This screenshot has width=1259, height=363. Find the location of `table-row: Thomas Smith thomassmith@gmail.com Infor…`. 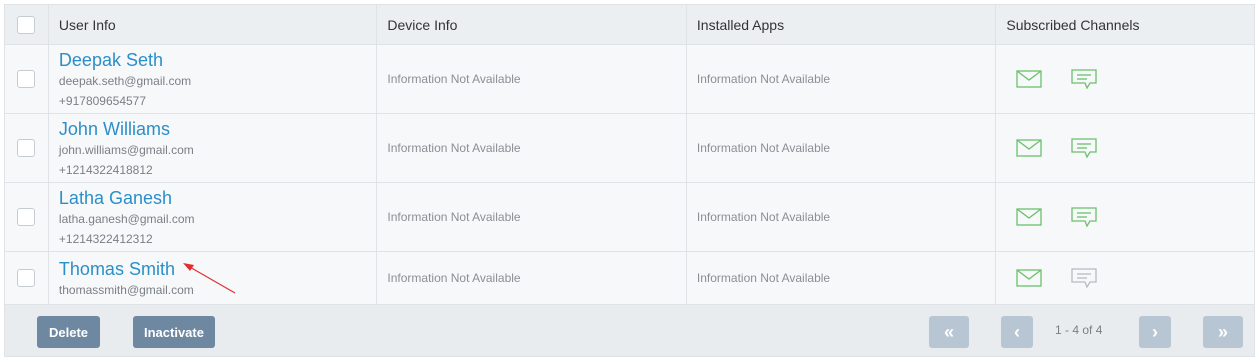

table-row: Thomas Smith thomassmith@gmail.com Infor… is located at coordinates (629, 278).